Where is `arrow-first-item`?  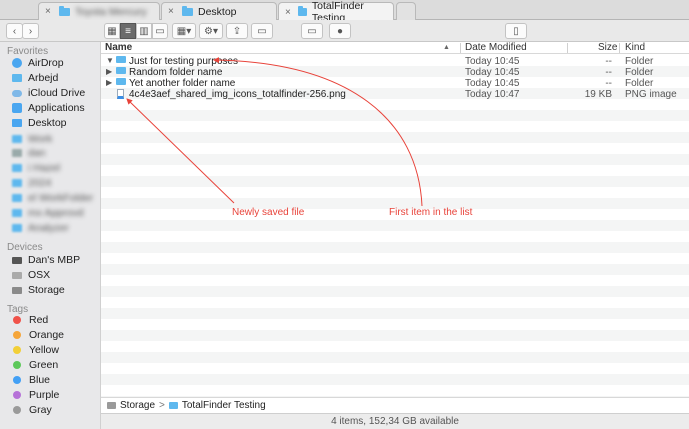
arrow-first-item is located at coordinates (318, 132).